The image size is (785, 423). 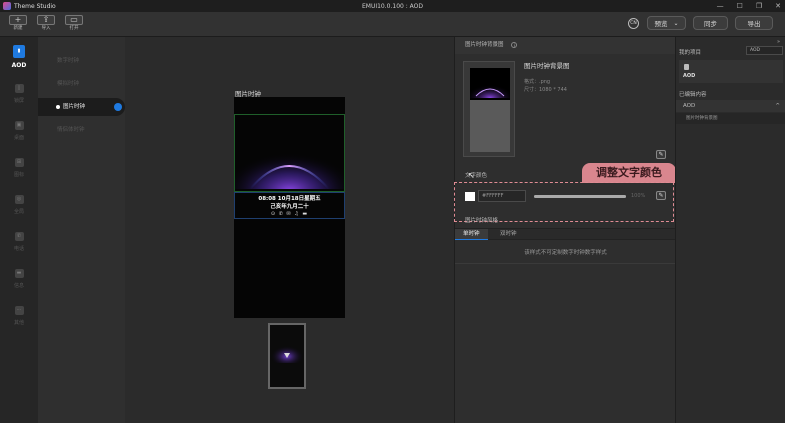 I want to click on rail-item-label: 其他, so click(x=18, y=323).